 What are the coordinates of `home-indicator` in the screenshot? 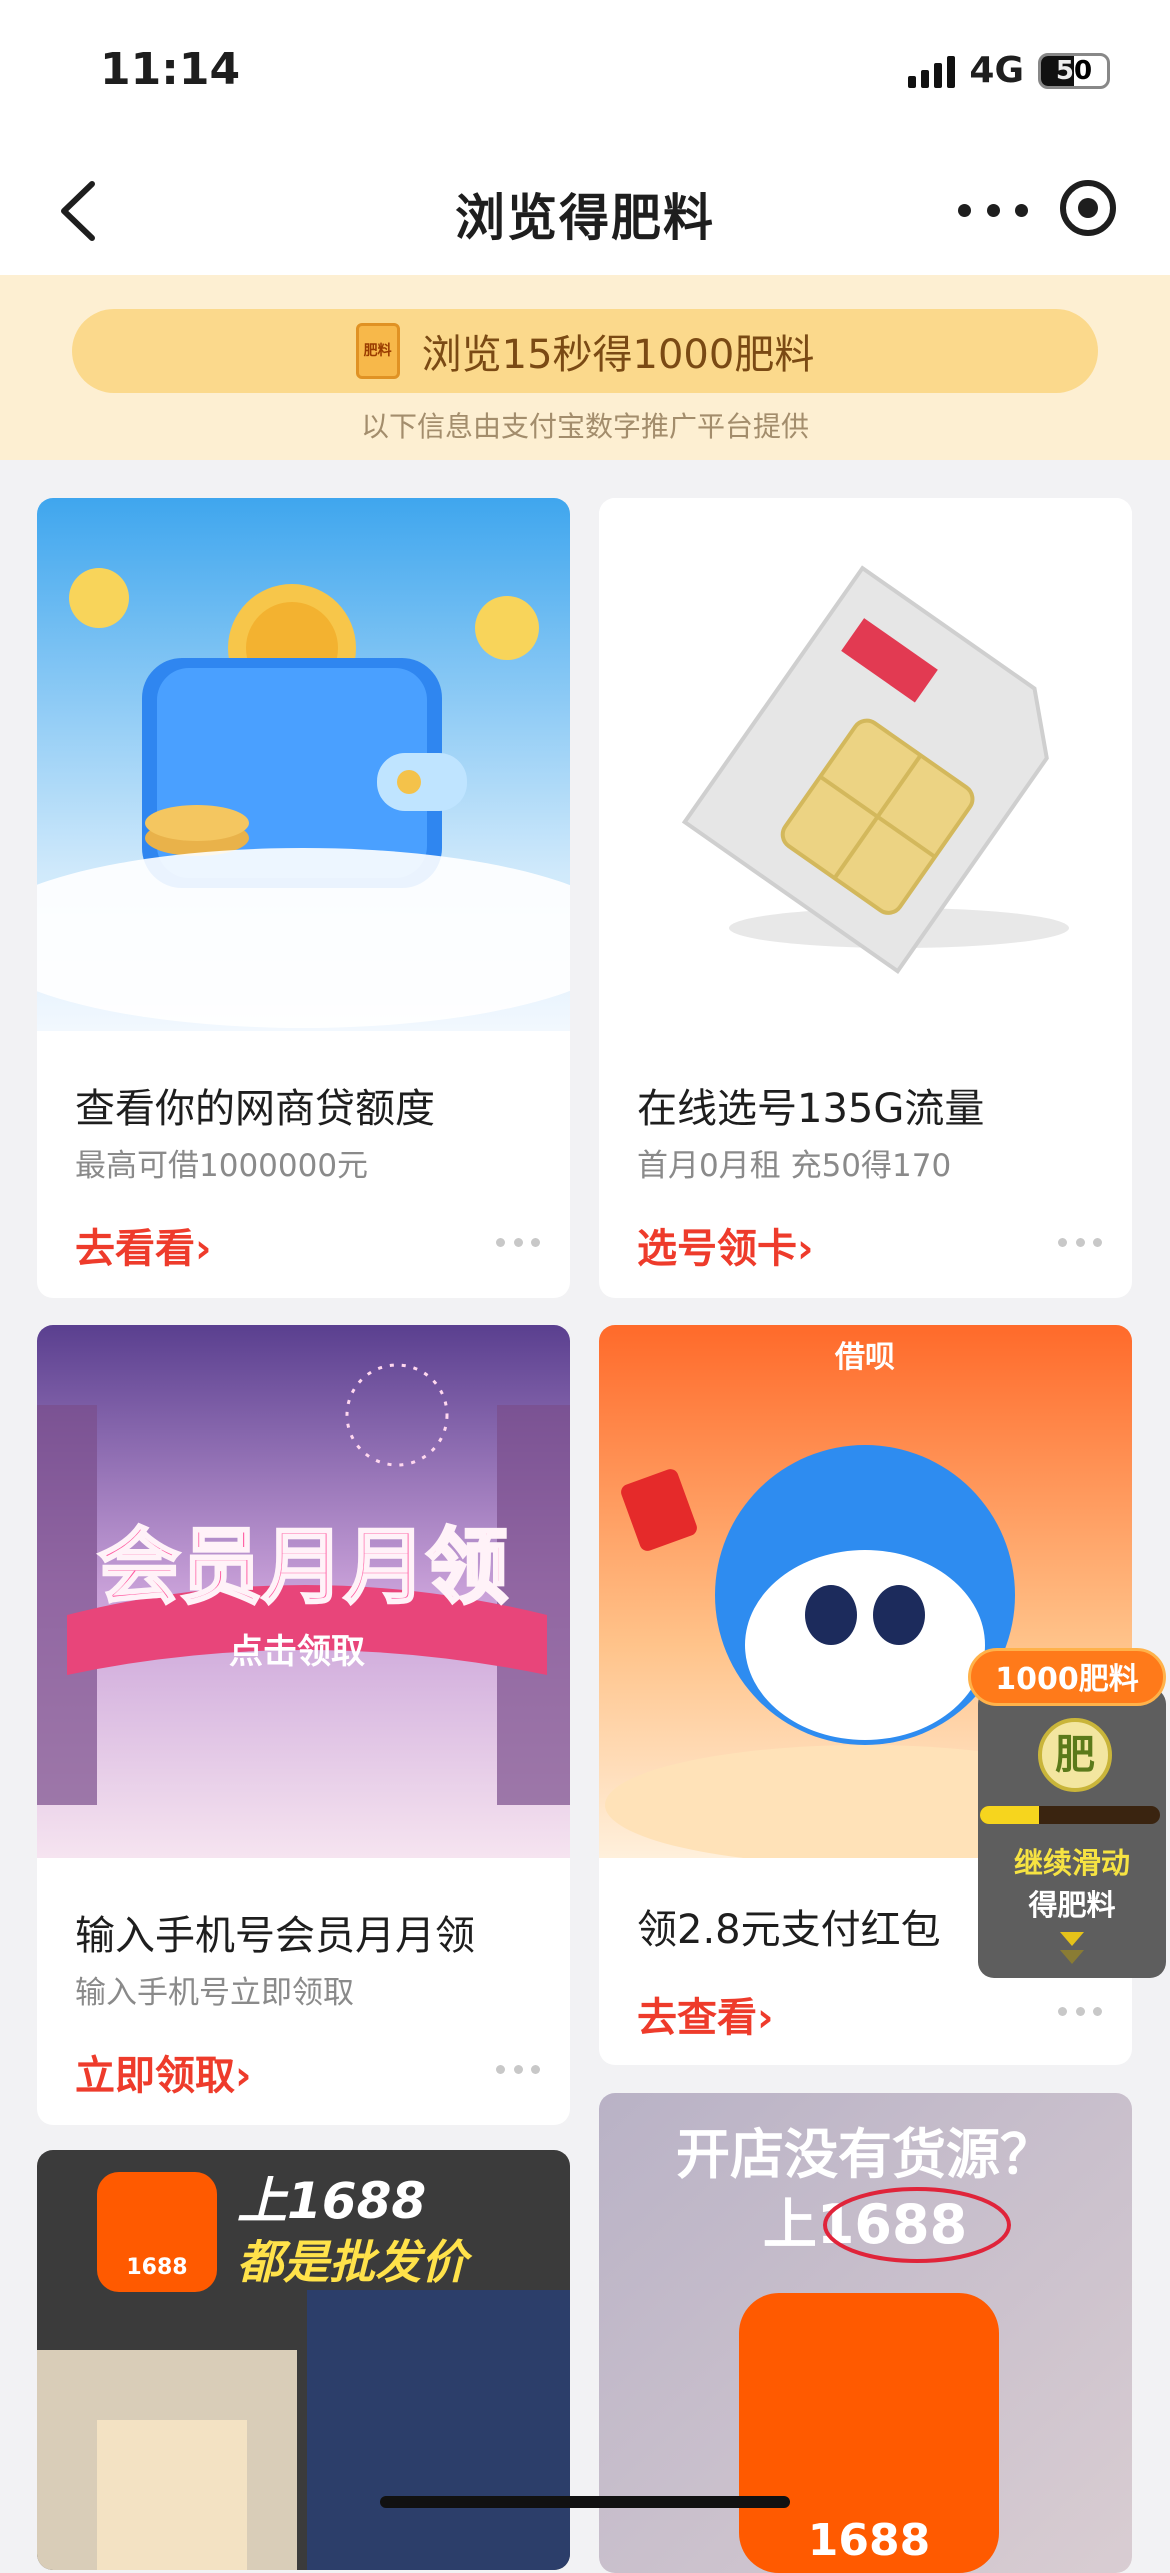 It's located at (585, 2502).